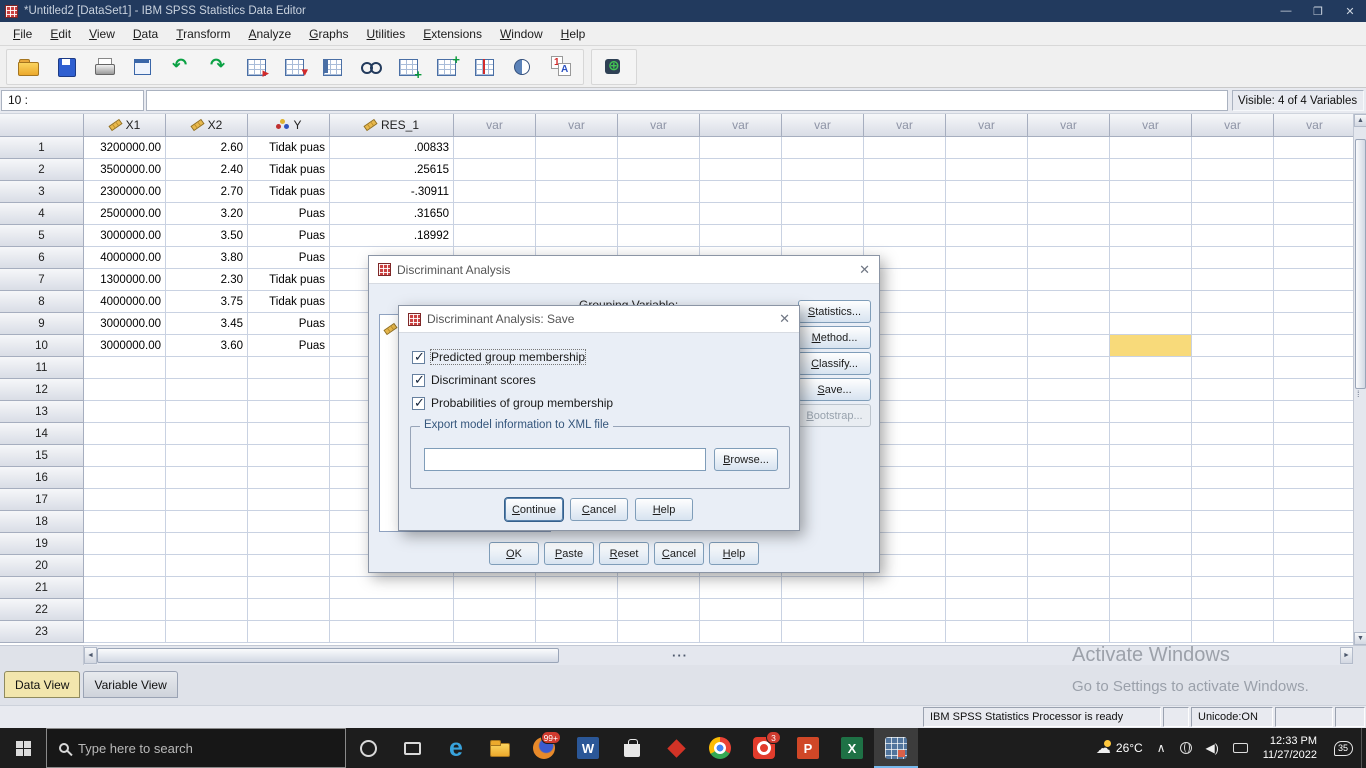 This screenshot has height=768, width=1366. What do you see at coordinates (1119, 748) in the screenshot?
I see `weather-widget: ☁ 26°C` at bounding box center [1119, 748].